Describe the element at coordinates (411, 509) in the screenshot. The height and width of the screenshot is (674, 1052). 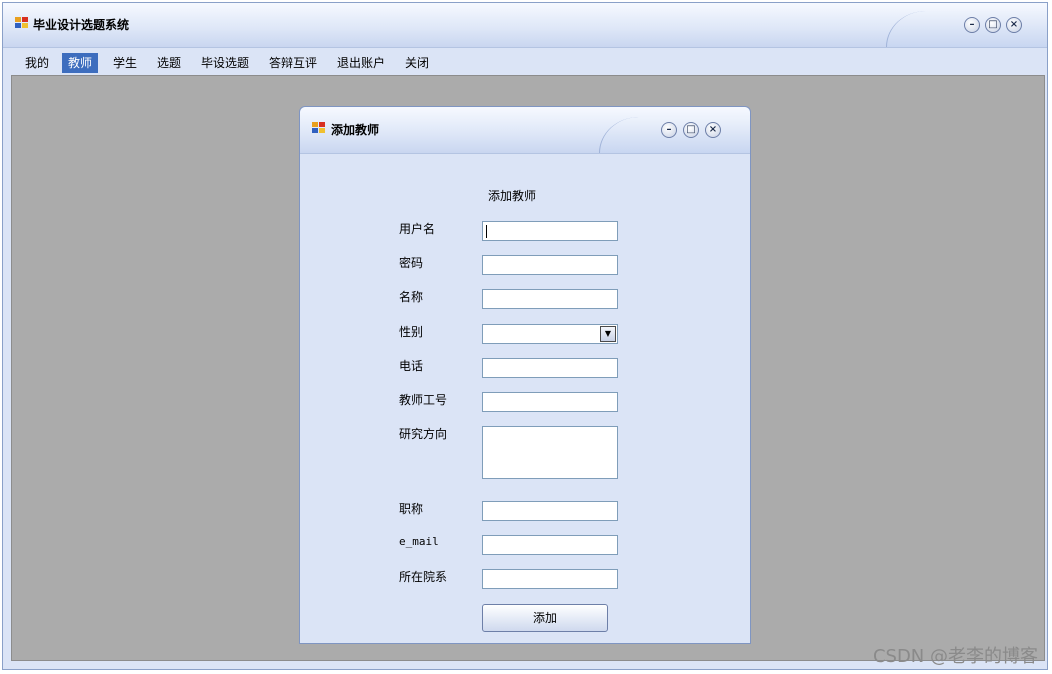
I see `title-label: 职称` at that location.